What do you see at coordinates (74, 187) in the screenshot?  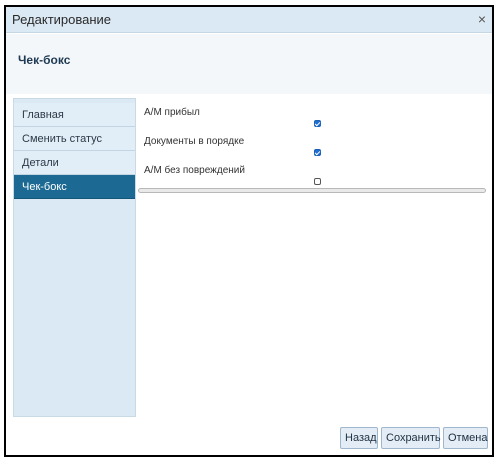 I see `sidebar-item-checkbox: Чек-бокс` at bounding box center [74, 187].